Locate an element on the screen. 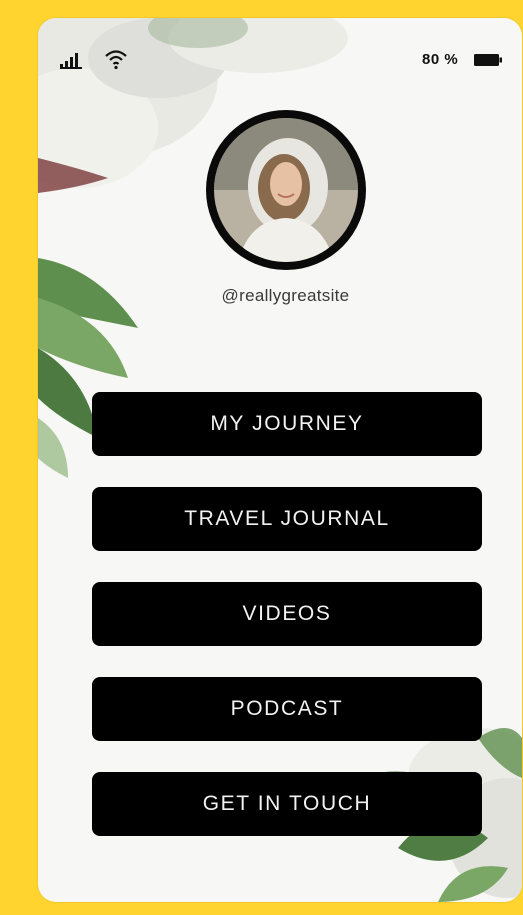 The image size is (523, 915). signal-bars-icon is located at coordinates (71, 61).